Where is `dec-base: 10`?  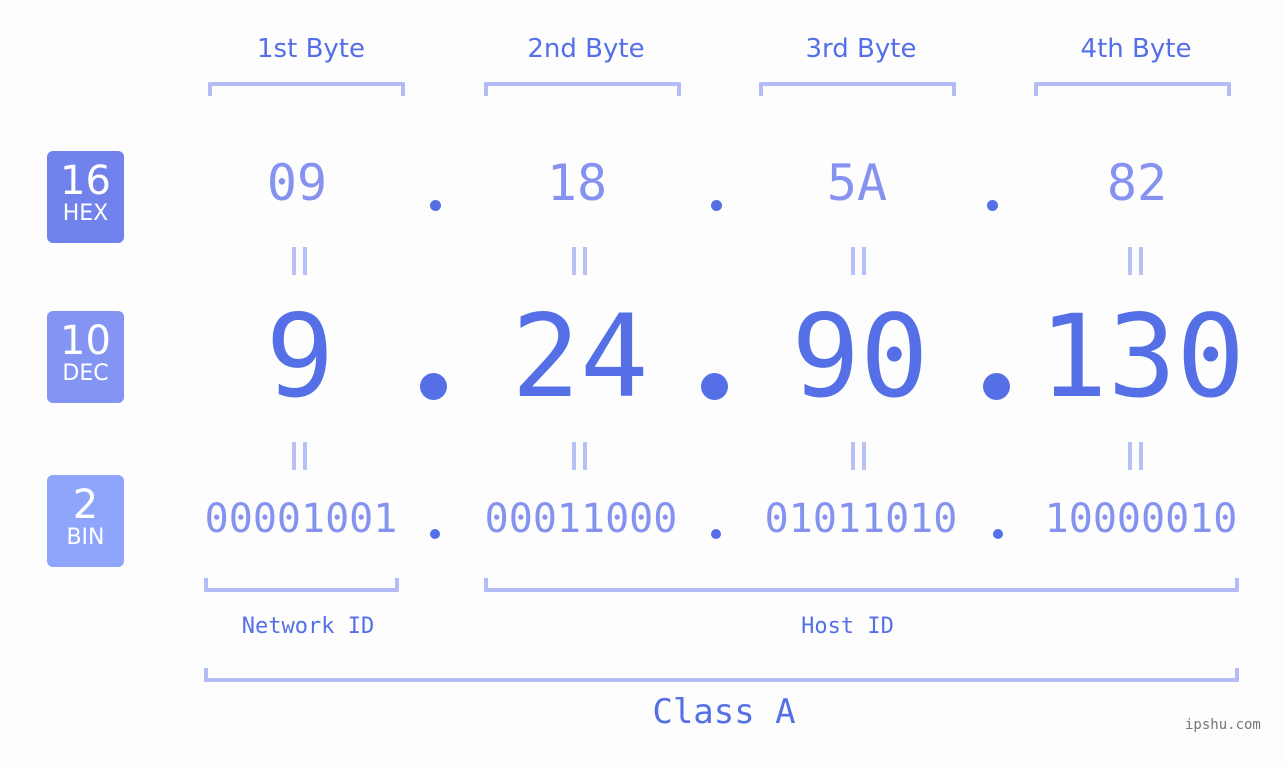
dec-base: 10 is located at coordinates (85, 341).